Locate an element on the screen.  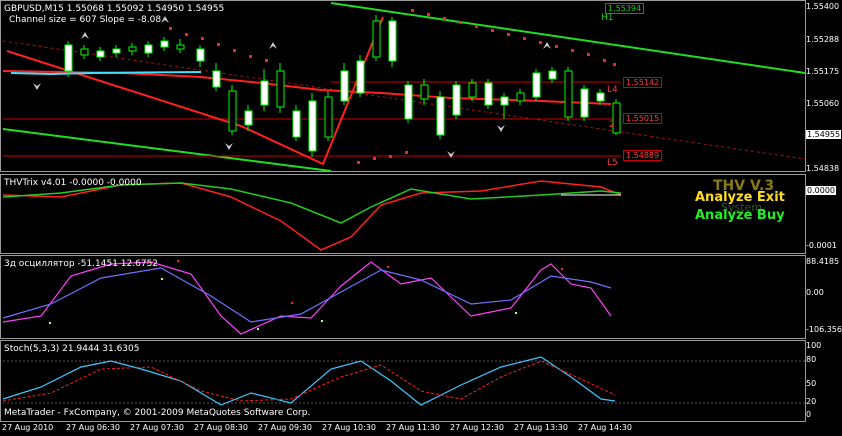
stoch-signal-line is located at coordinates (309, 381).